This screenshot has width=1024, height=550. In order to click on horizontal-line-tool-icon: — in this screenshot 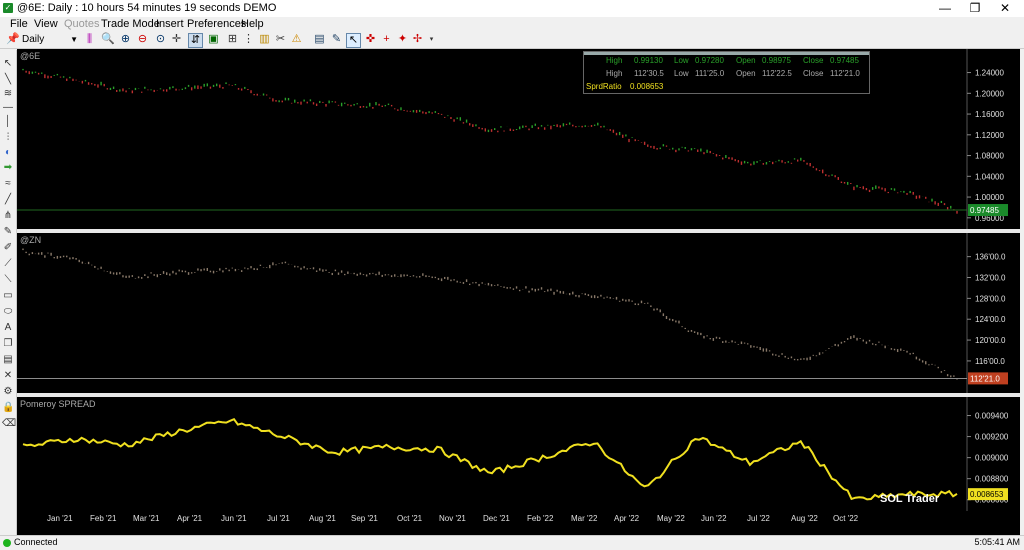, I will do `click(8, 108)`.